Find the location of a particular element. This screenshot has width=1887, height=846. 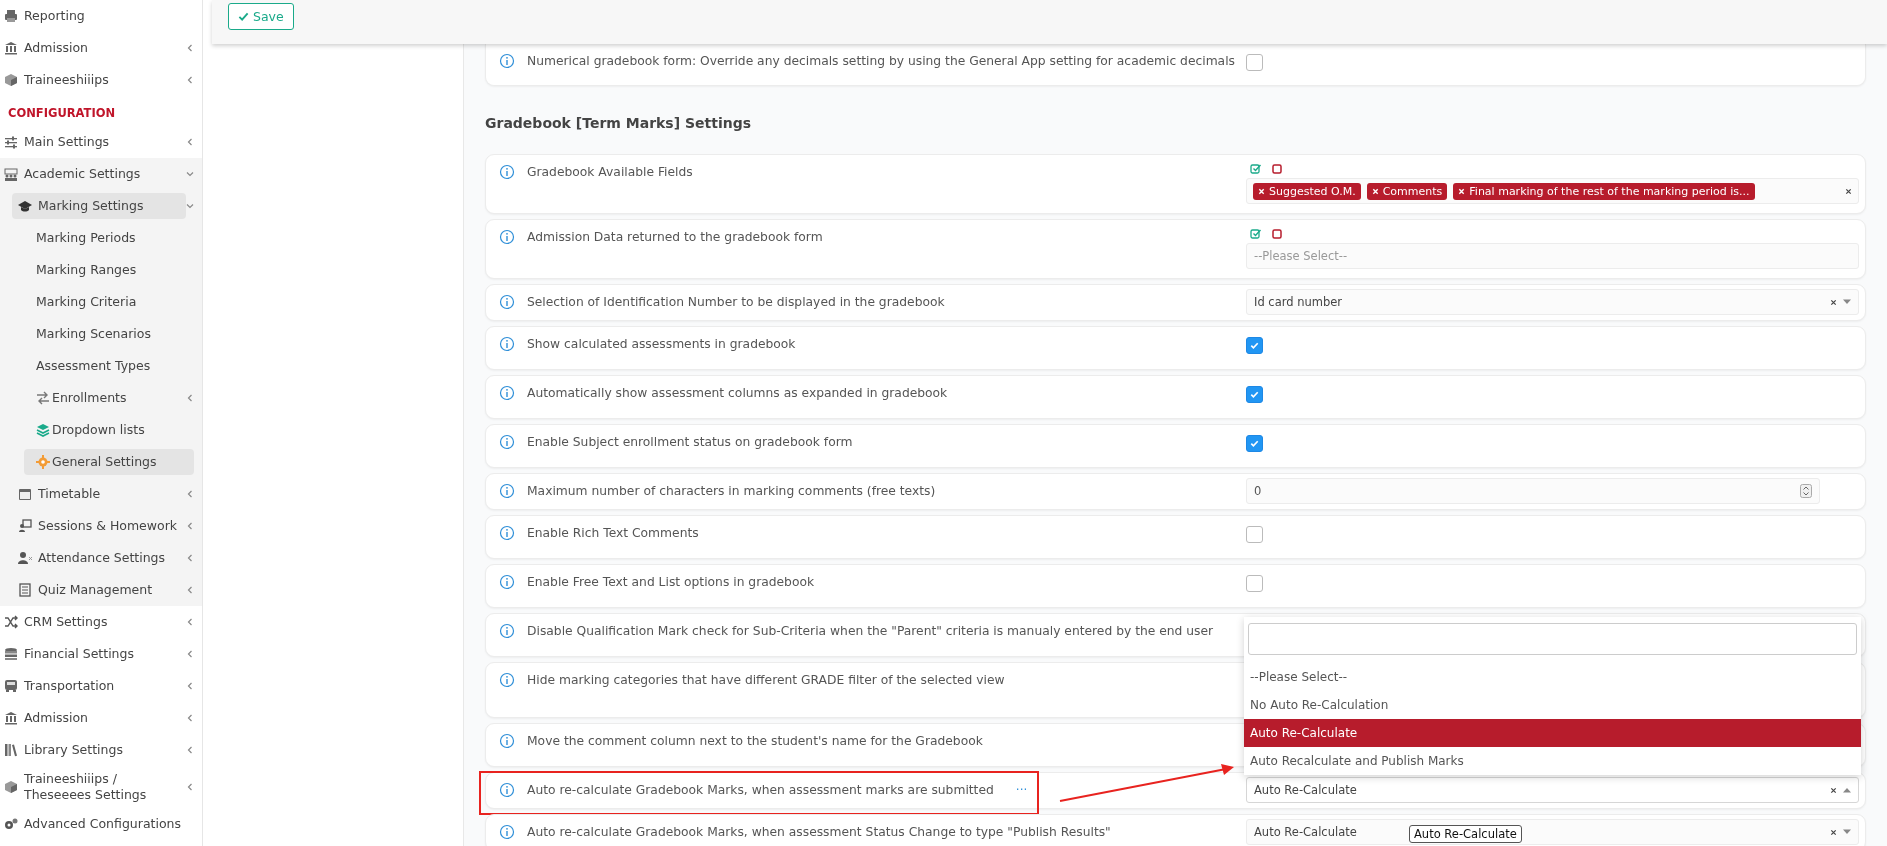

setting-label: Gradebook Available Fields is located at coordinates (610, 172).